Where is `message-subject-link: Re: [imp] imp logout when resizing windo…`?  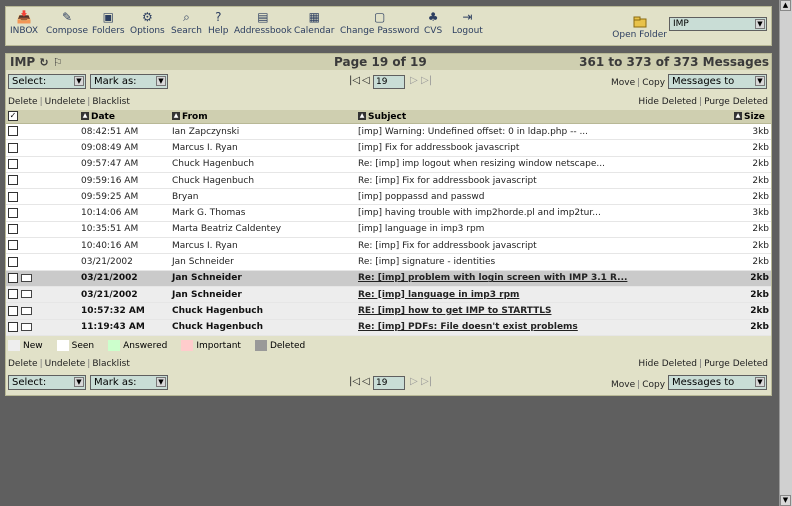 message-subject-link: Re: [imp] imp logout when resizing windo… is located at coordinates (481, 164).